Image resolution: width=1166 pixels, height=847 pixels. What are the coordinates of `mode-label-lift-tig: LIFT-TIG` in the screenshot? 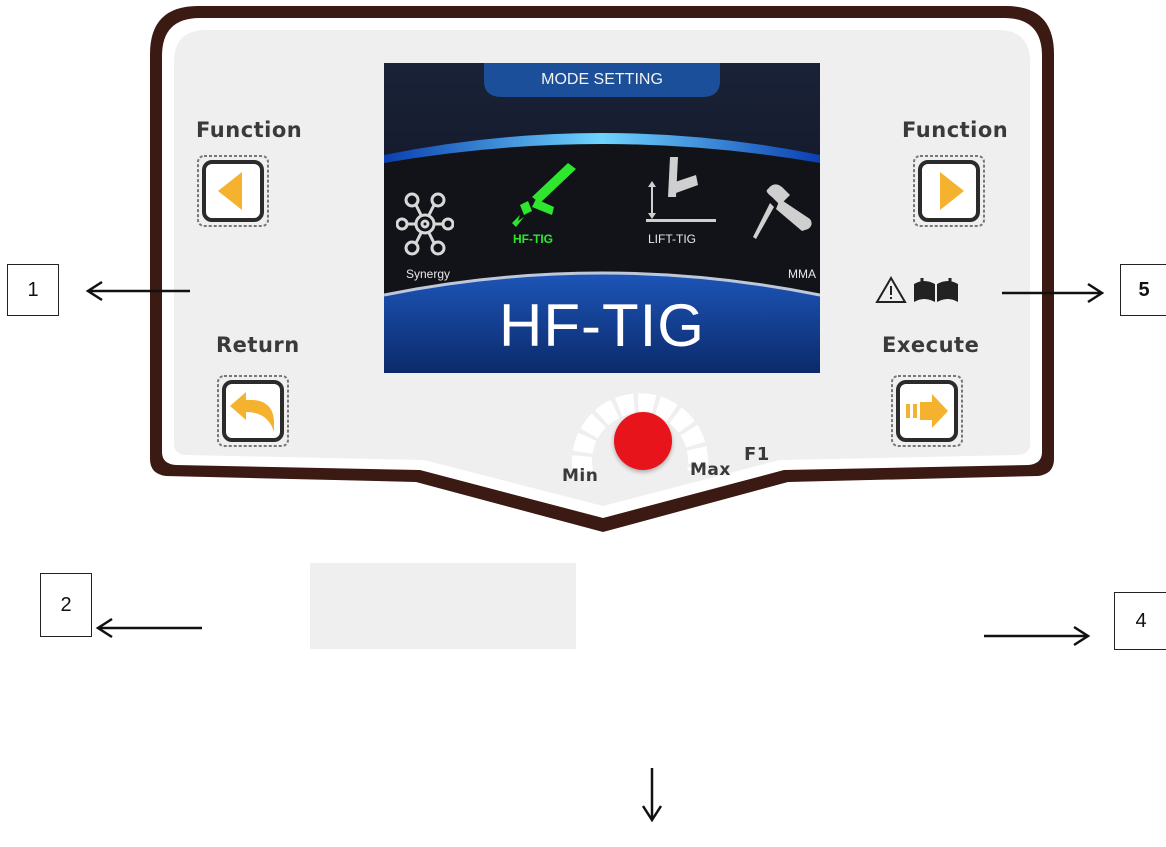 It's located at (672, 239).